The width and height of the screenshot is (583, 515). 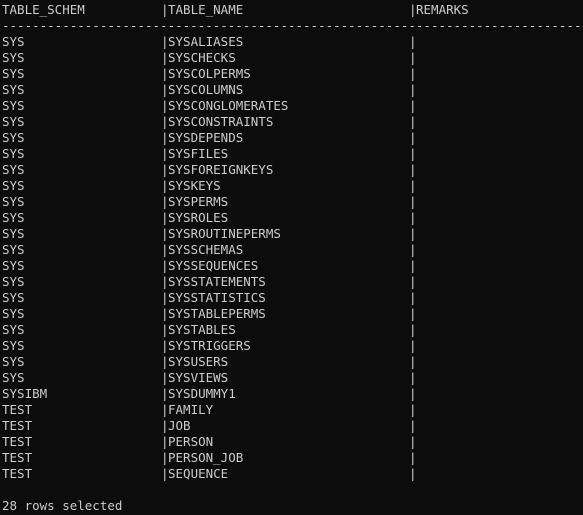 I want to click on table-row: SYS | SYSUSERS |, so click(x=291, y=362).